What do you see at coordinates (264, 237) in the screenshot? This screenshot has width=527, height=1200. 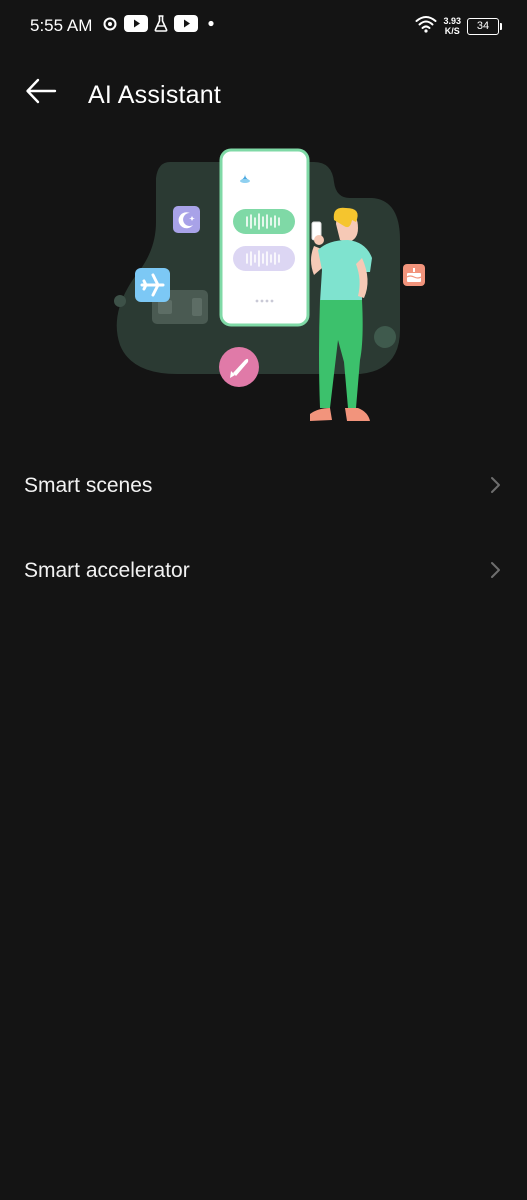 I see `phone-illustration` at bounding box center [264, 237].